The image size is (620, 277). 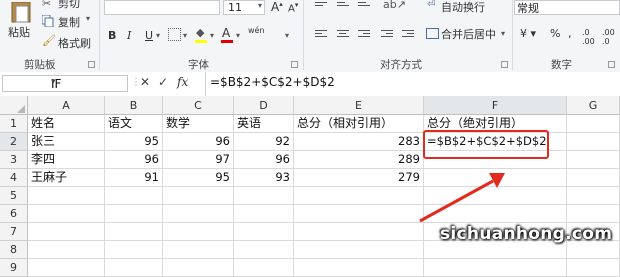 What do you see at coordinates (394, 5) in the screenshot?
I see `orientation-icon: ab↗` at bounding box center [394, 5].